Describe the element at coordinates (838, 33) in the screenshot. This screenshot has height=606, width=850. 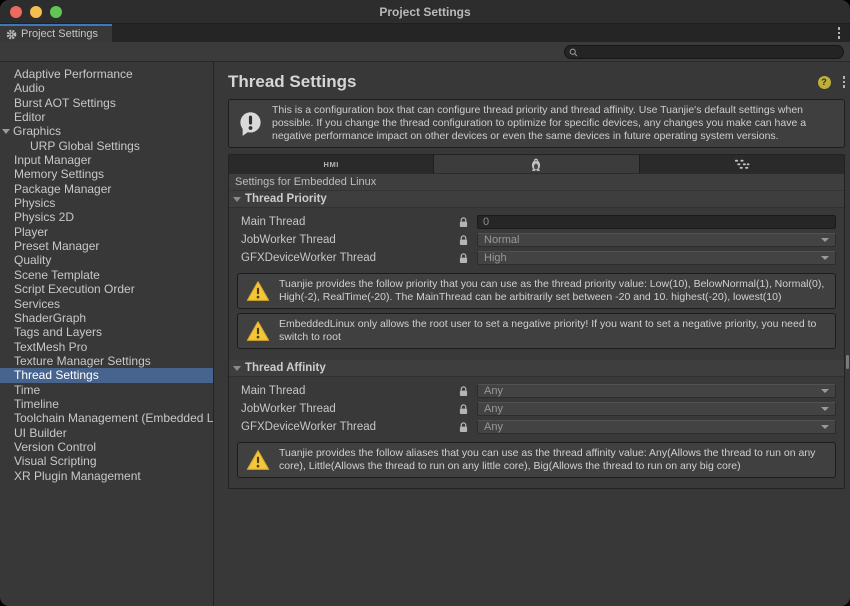
I see `window-menu-icon` at that location.